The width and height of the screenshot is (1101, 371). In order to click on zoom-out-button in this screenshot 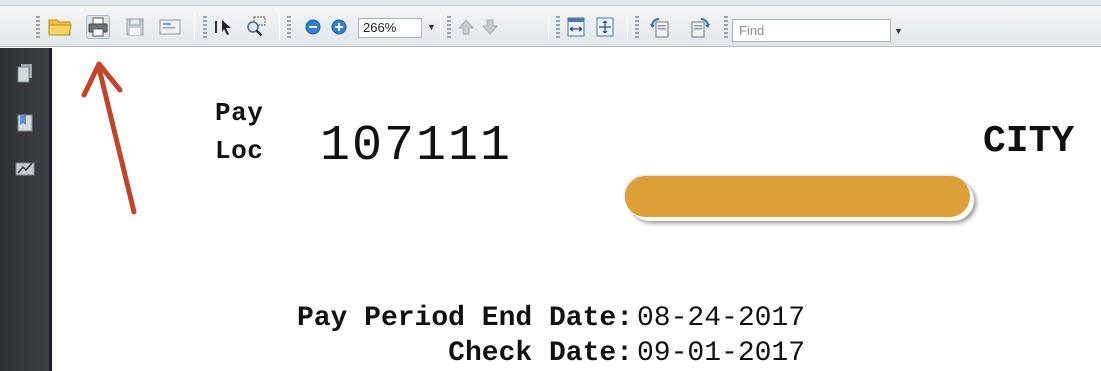, I will do `click(313, 27)`.